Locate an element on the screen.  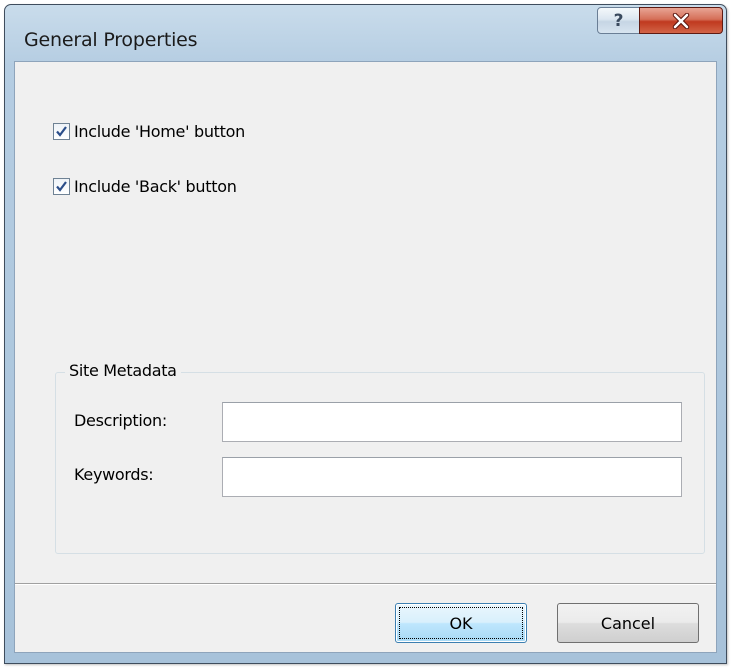
include-back-label: Include 'Back' button is located at coordinates (155, 186).